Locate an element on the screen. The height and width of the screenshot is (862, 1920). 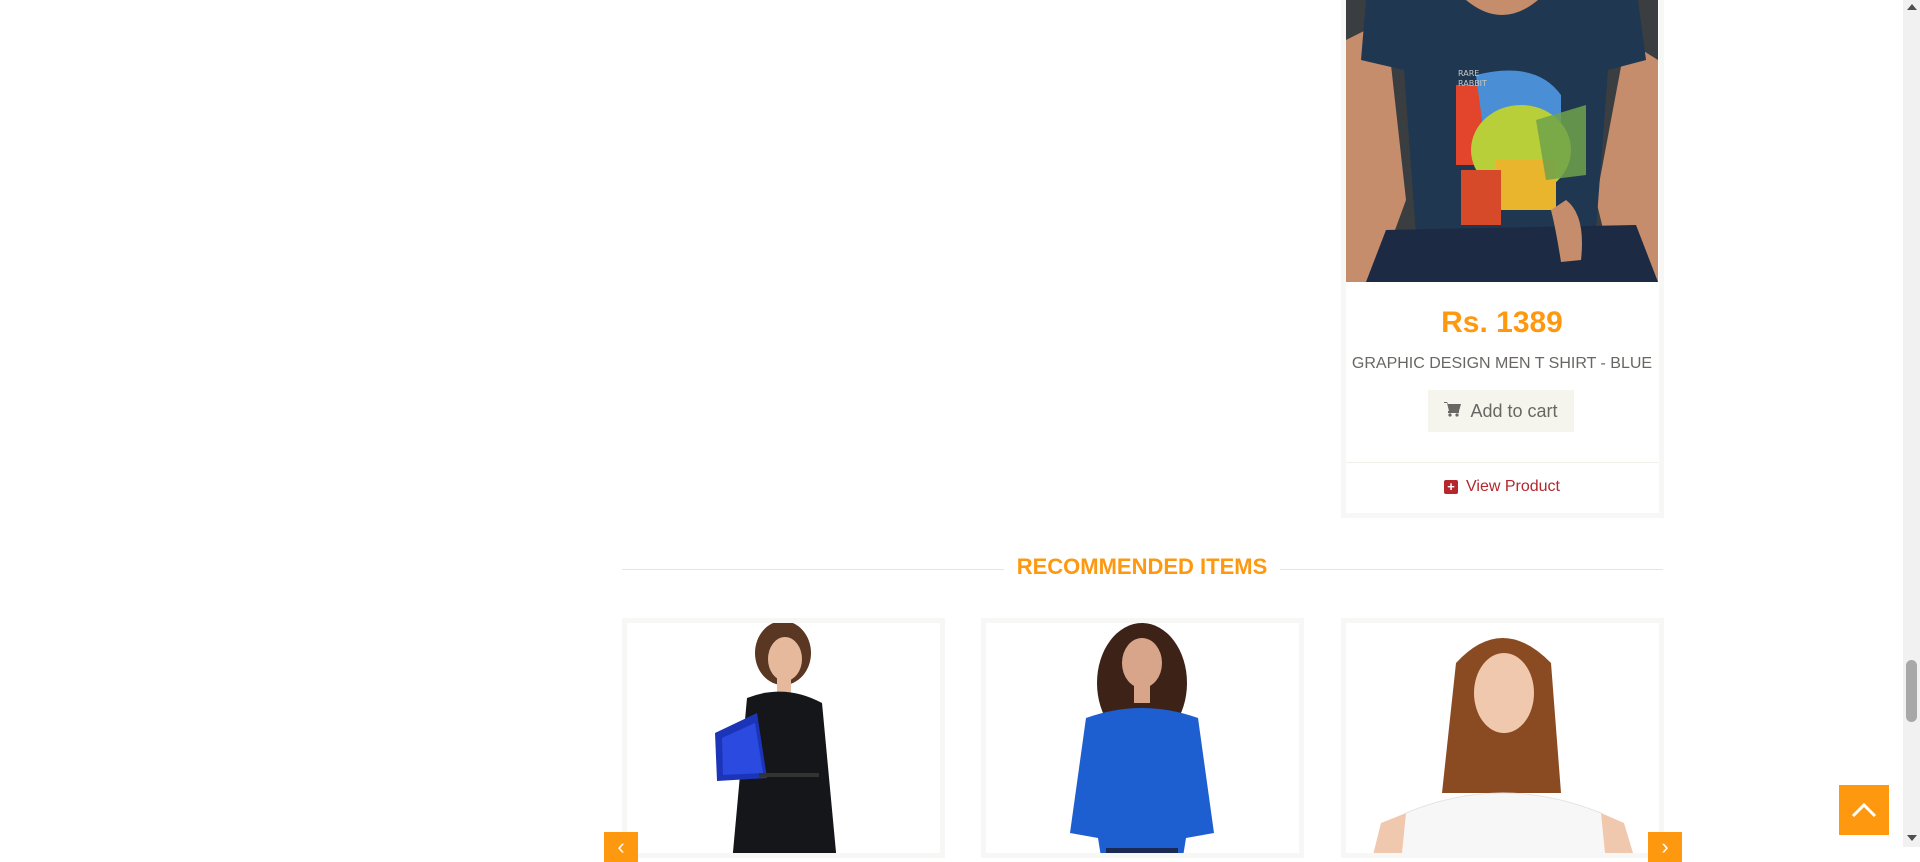
carousel-next-button: › is located at coordinates (1665, 847).